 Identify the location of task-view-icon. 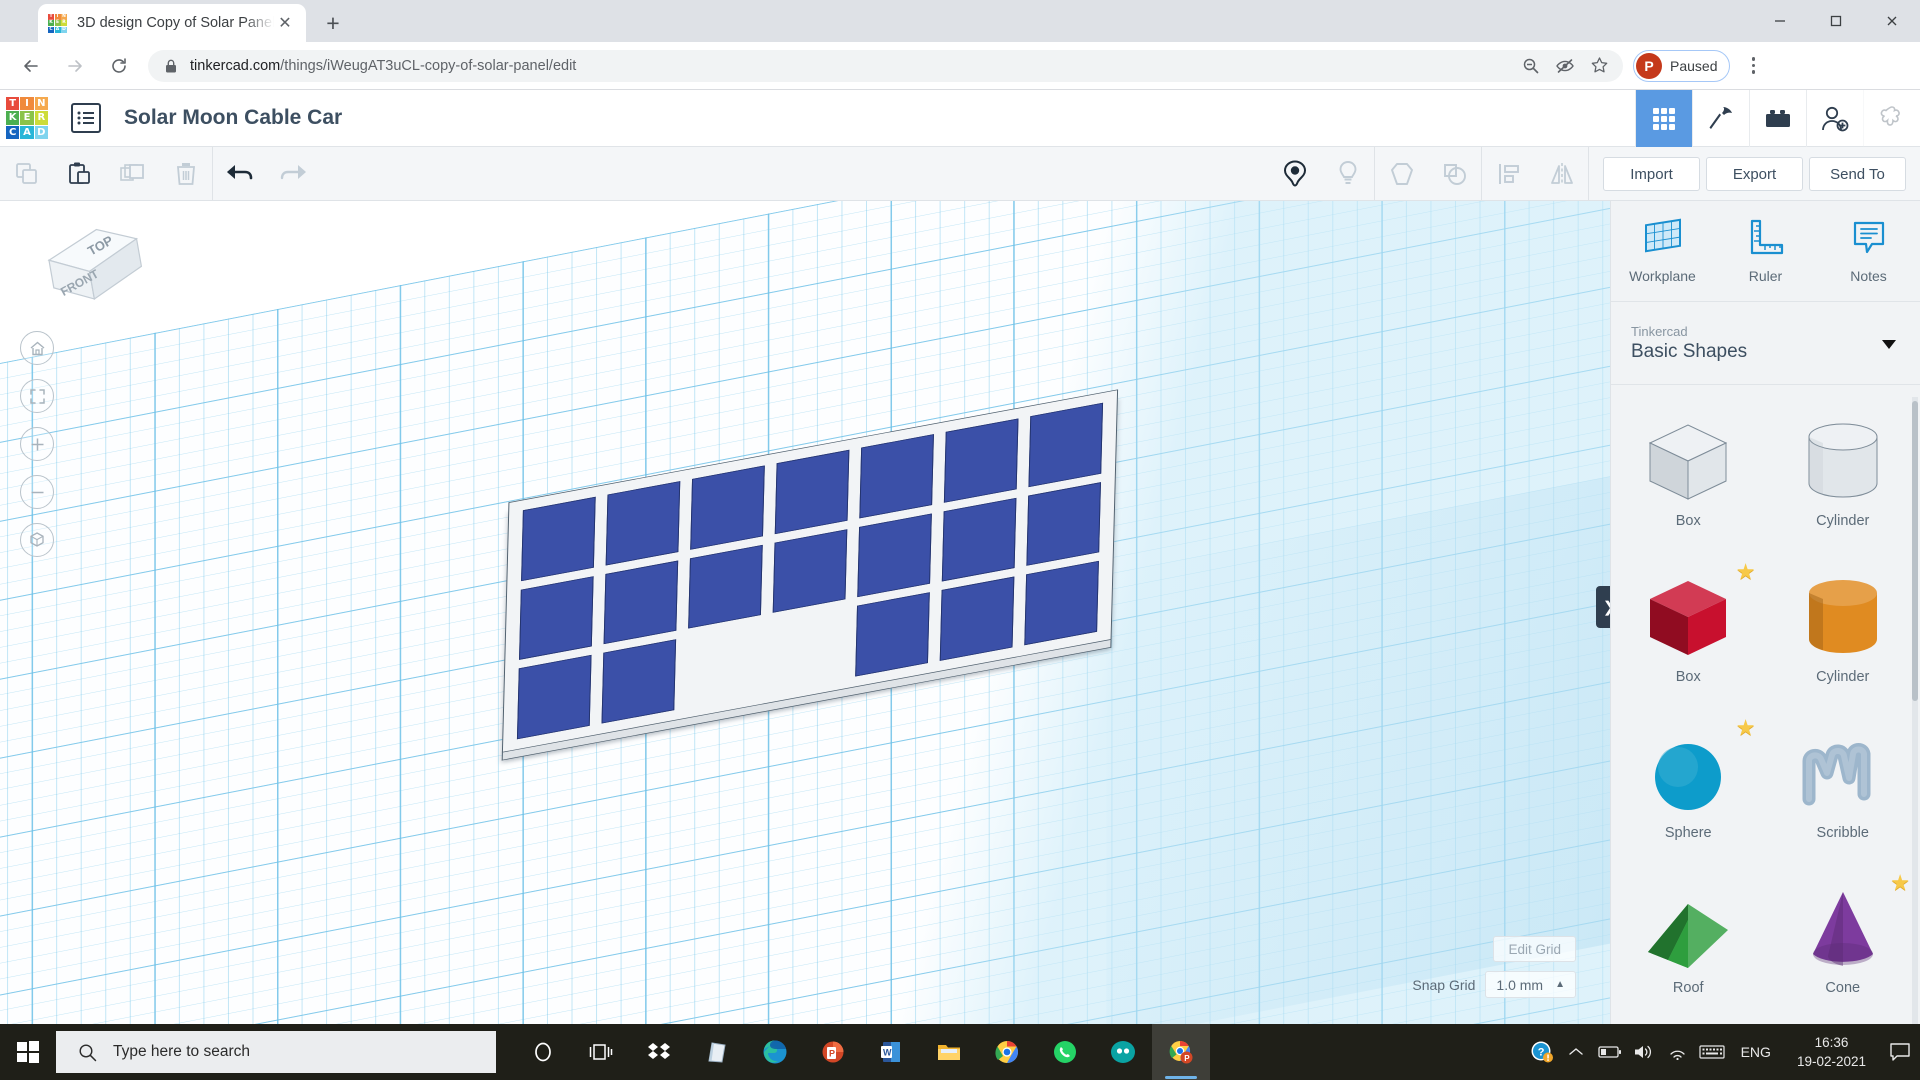
(601, 1052).